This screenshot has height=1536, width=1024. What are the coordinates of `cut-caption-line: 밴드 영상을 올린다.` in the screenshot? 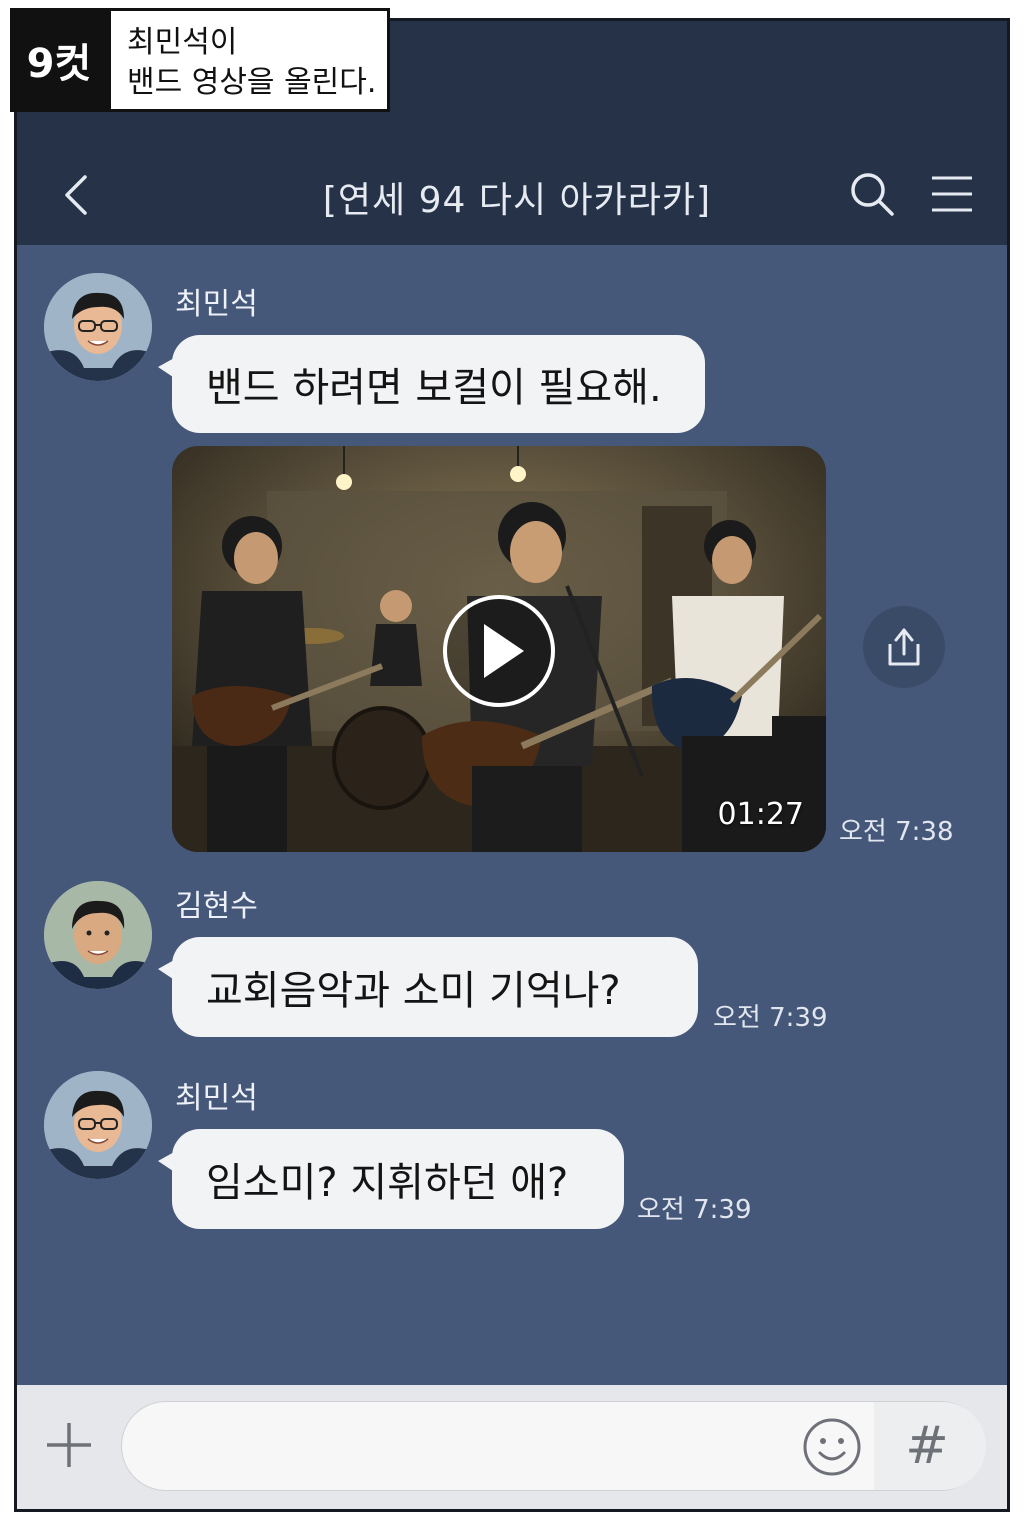 It's located at (252, 82).